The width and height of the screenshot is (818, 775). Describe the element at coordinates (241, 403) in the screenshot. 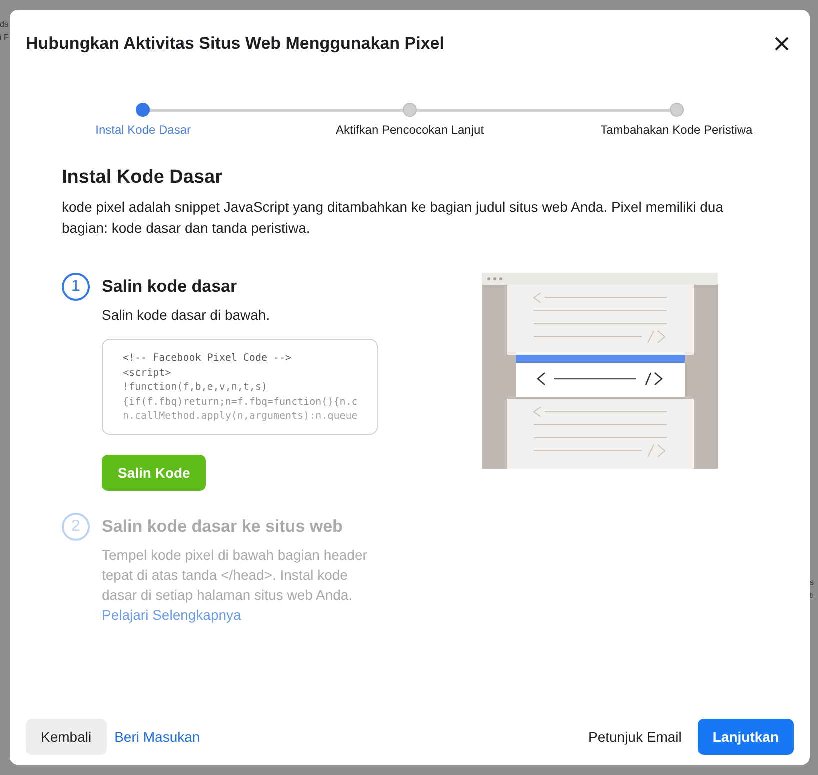

I see `code-line: {if(f.fbq)return;n=f.fbq=function(){n.c` at that location.